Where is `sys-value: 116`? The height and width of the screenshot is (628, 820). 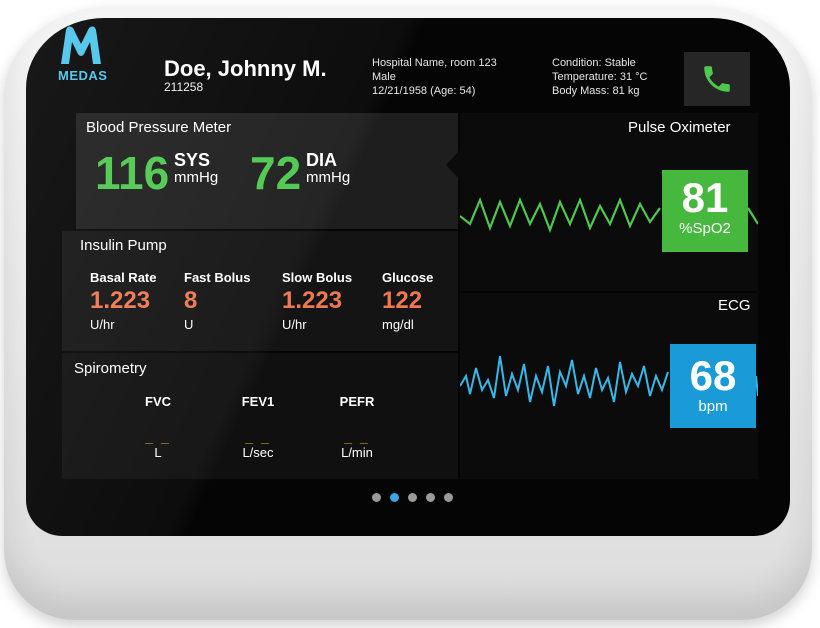
sys-value: 116 is located at coordinates (132, 173).